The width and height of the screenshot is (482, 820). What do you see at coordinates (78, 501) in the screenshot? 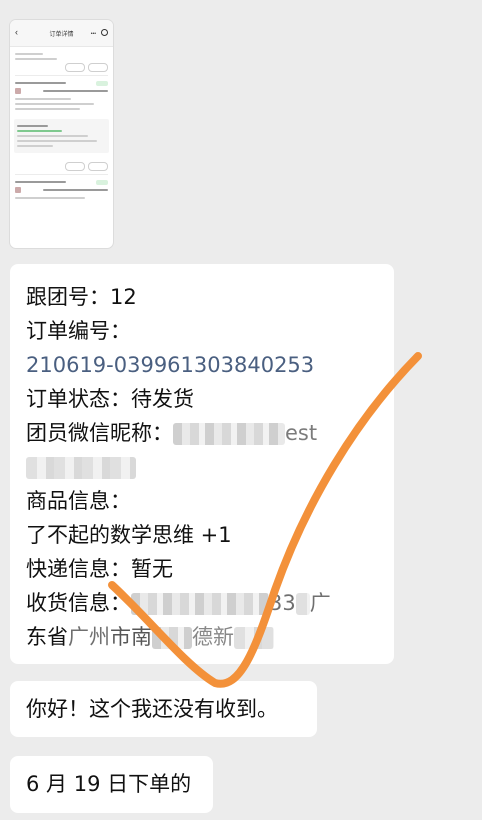
I see `product-label: 商品信息：` at bounding box center [78, 501].